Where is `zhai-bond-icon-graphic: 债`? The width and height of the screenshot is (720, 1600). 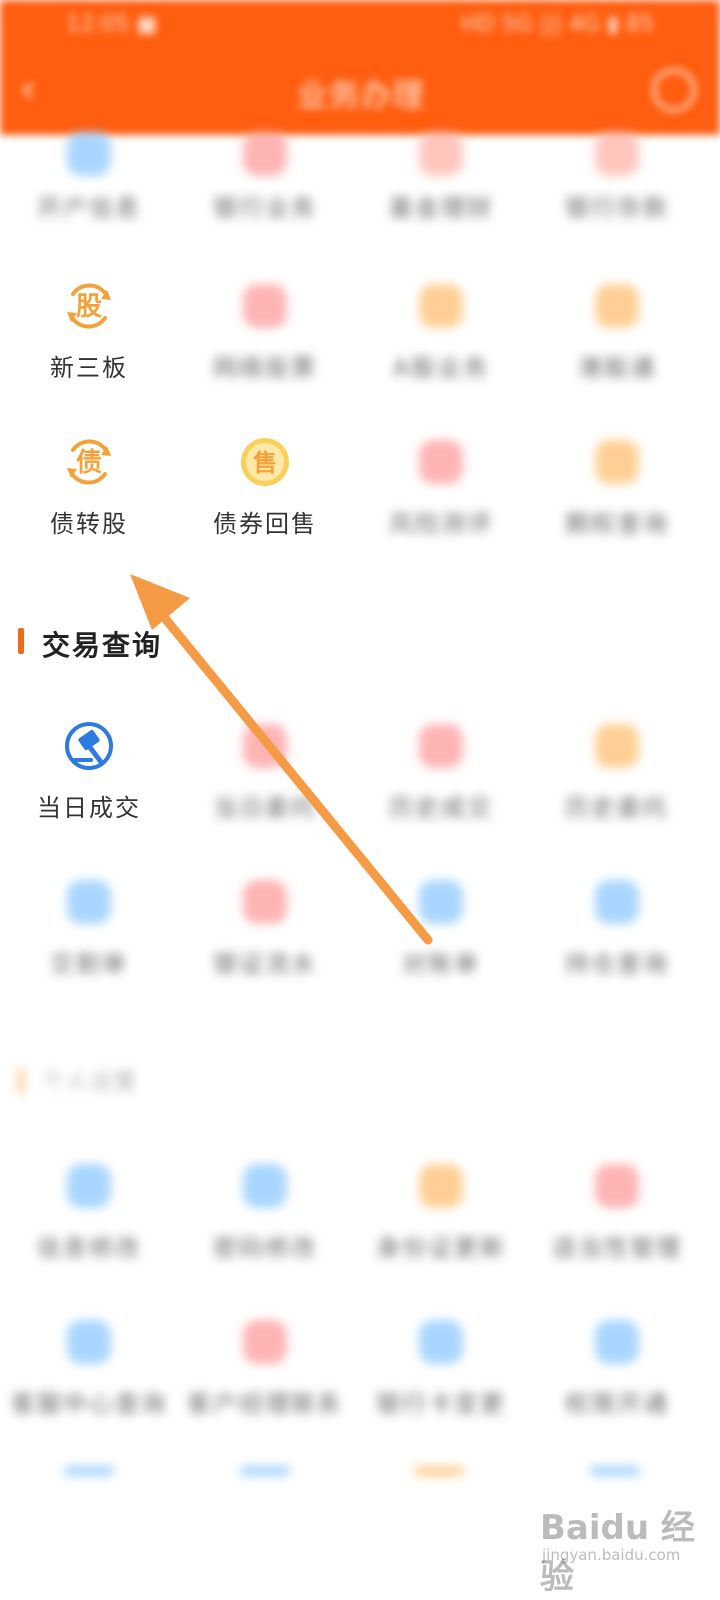 zhai-bond-icon-graphic: 债 is located at coordinates (89, 462).